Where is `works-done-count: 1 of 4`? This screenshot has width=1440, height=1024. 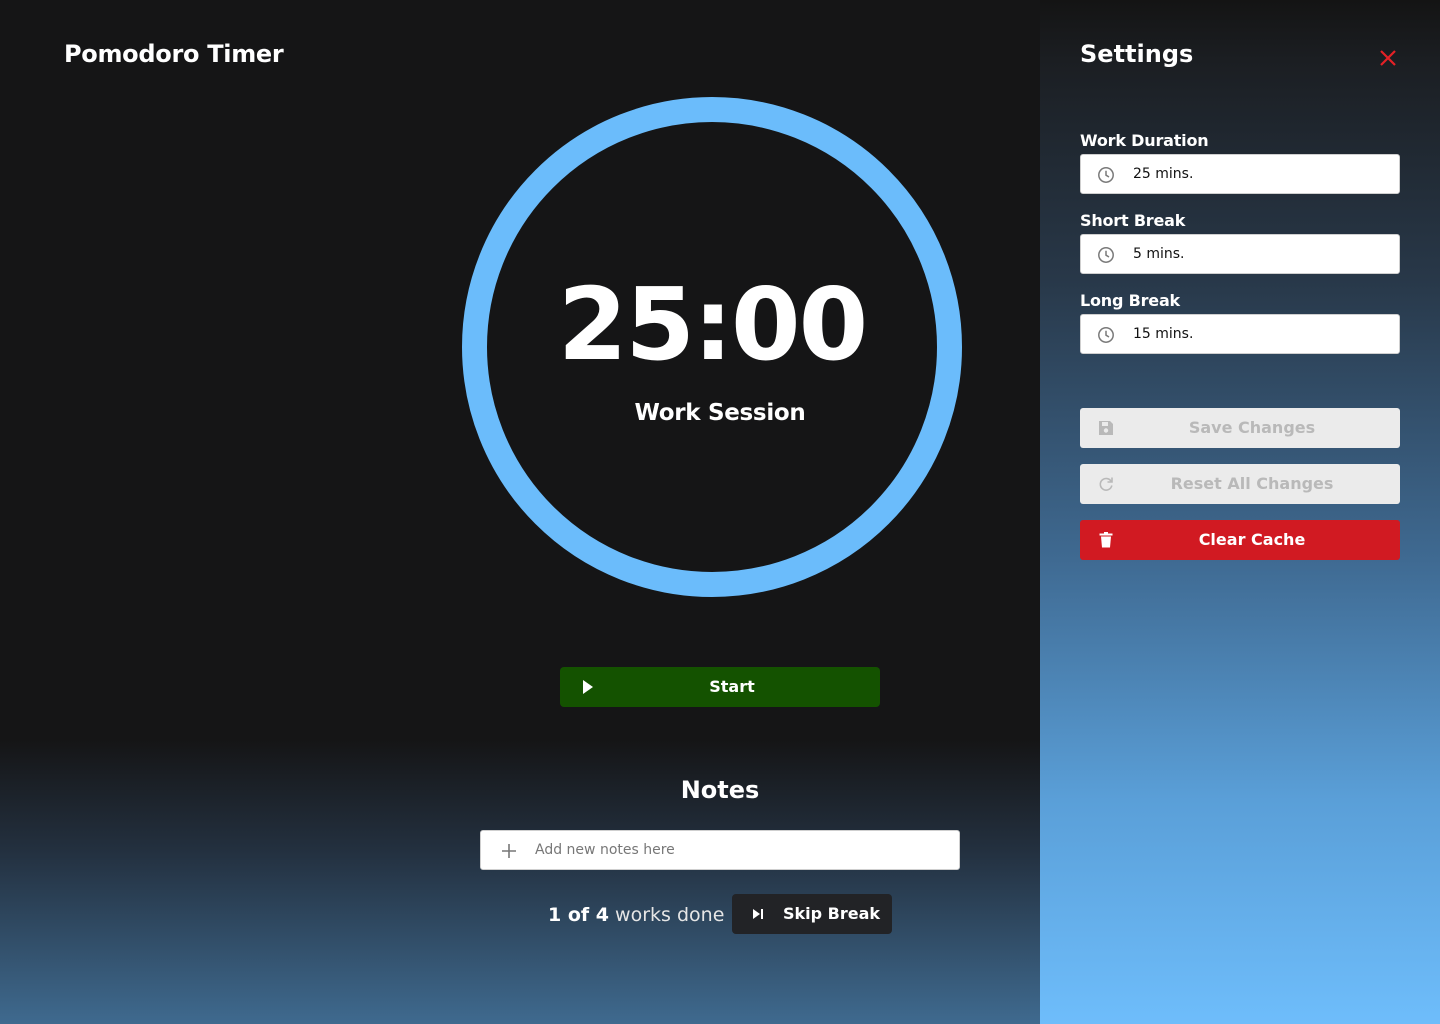
works-done-count: 1 of 4 is located at coordinates (578, 915).